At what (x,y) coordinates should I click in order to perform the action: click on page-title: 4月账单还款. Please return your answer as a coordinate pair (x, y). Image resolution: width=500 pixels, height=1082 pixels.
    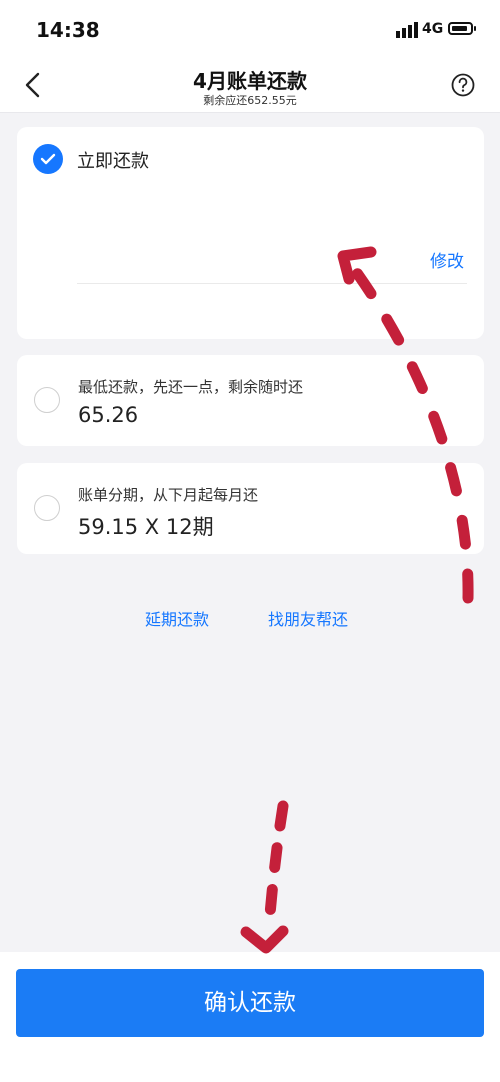
    Looking at the image, I should click on (250, 81).